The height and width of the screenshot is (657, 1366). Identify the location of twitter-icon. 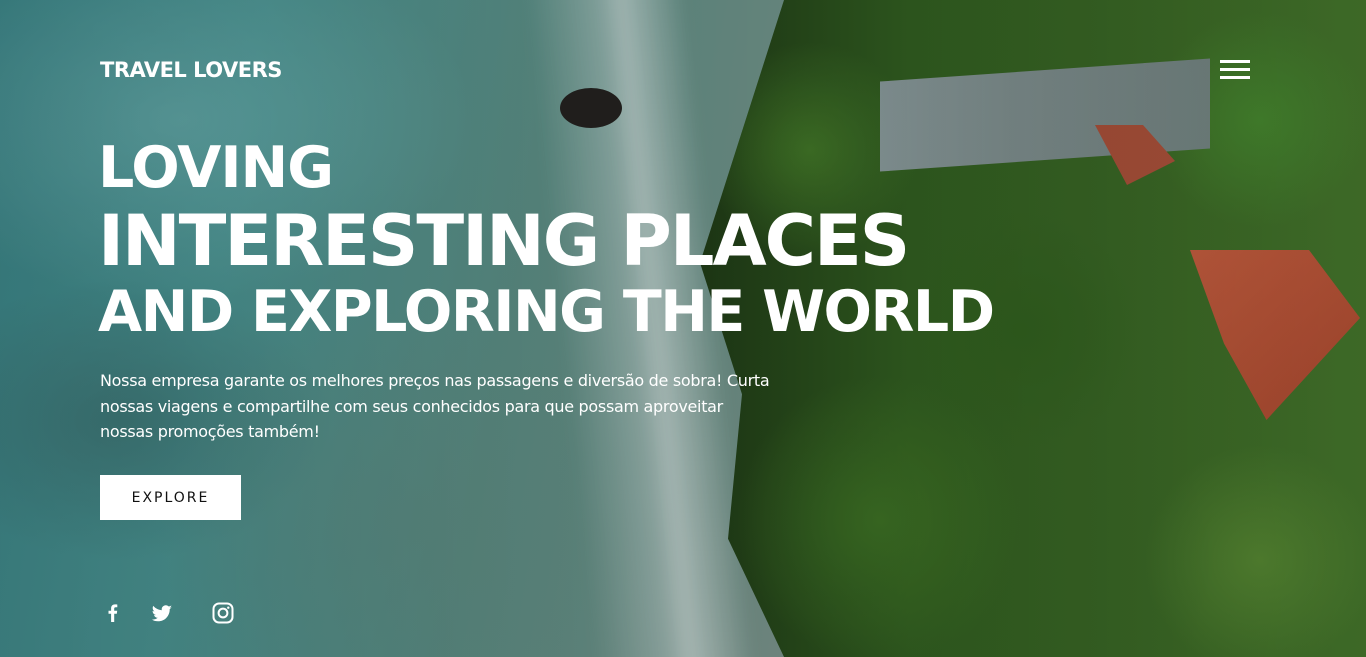
(162, 613).